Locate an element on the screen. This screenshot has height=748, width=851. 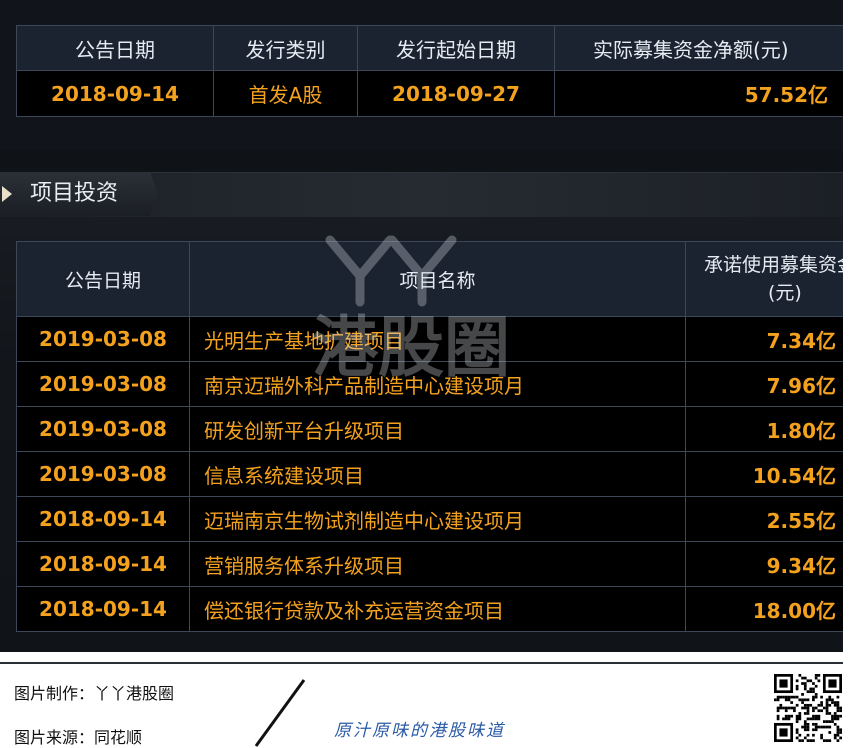
project-name: 营销服务体系升级项目 is located at coordinates (437, 564).